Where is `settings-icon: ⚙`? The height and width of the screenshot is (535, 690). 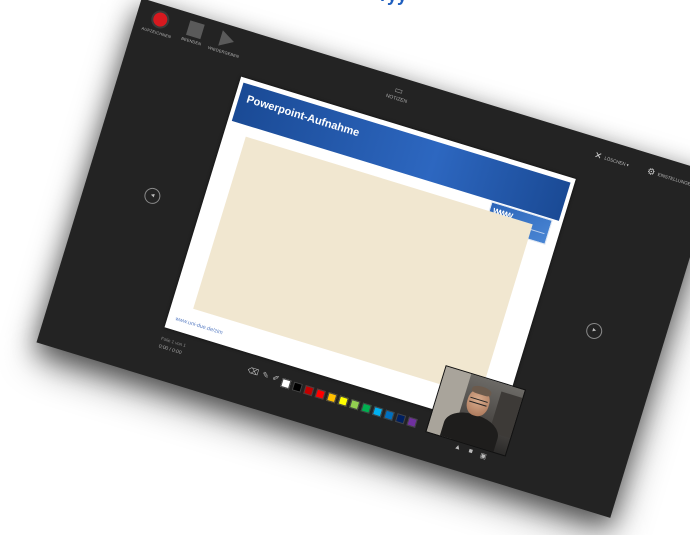 settings-icon: ⚙ is located at coordinates (651, 171).